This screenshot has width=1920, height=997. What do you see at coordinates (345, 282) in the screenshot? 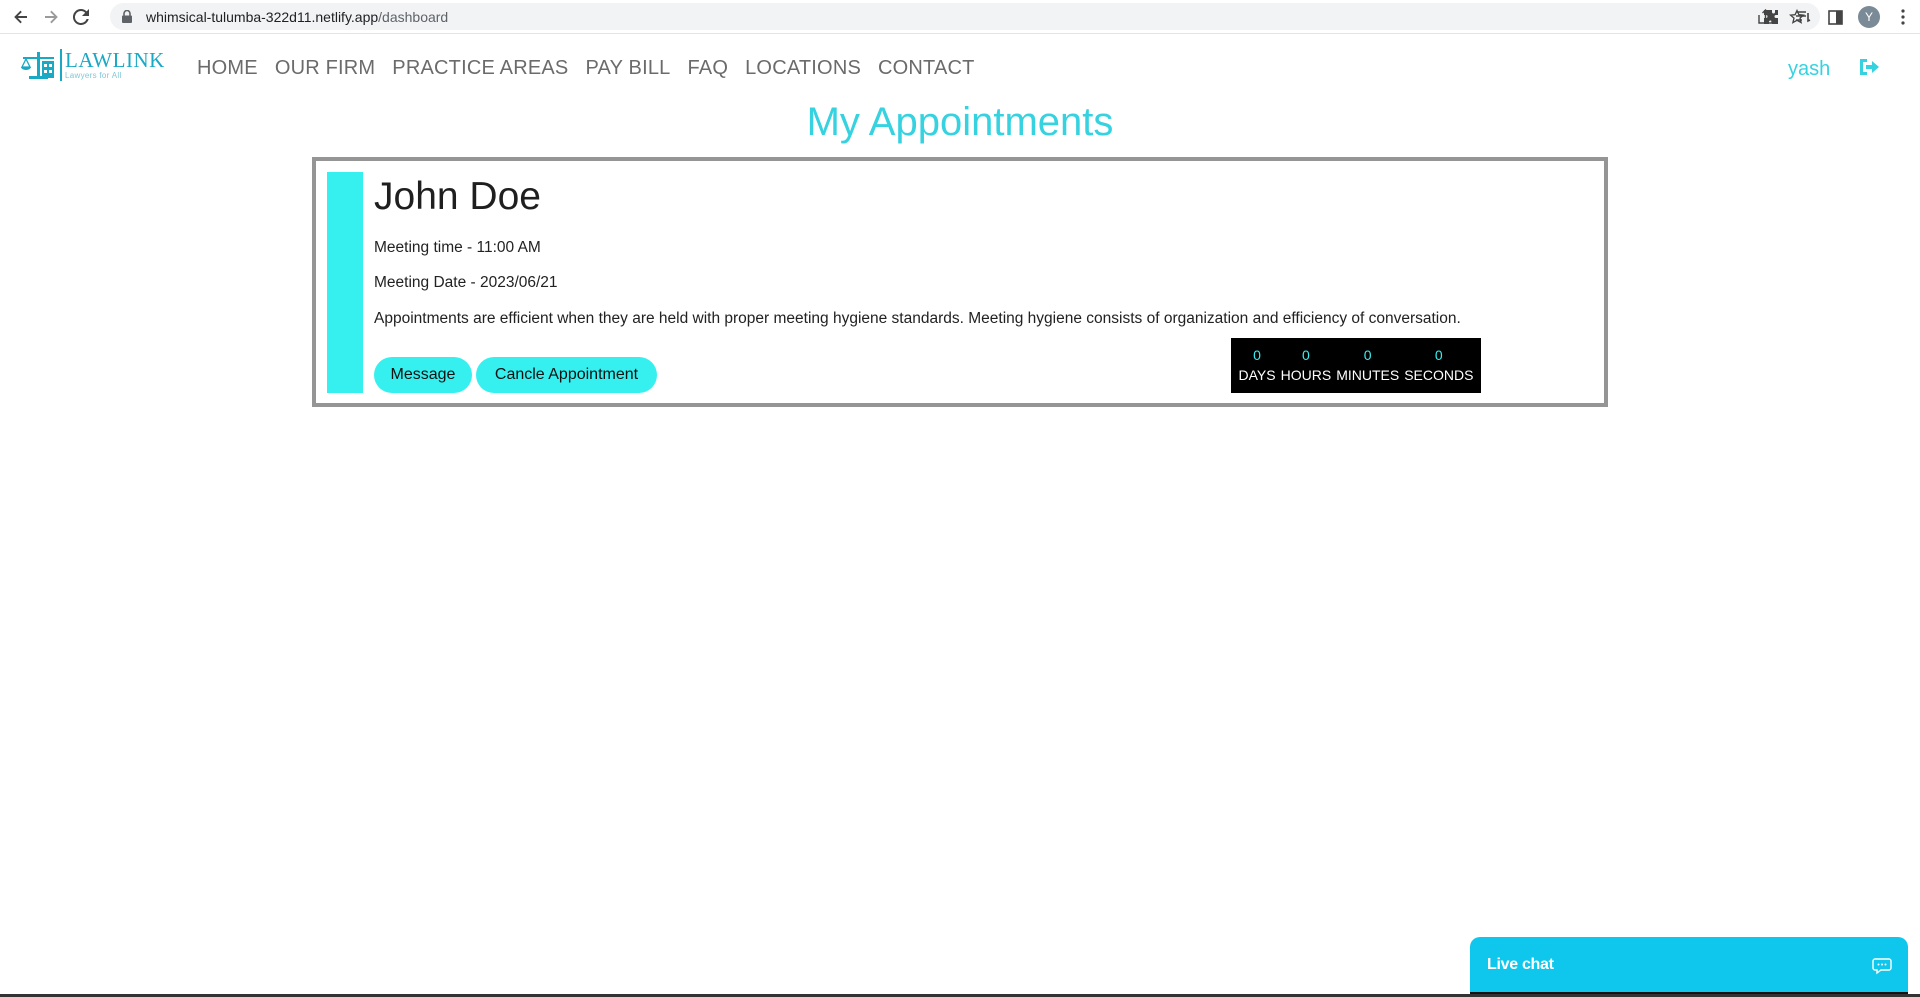
I see `card-accent-bar` at bounding box center [345, 282].